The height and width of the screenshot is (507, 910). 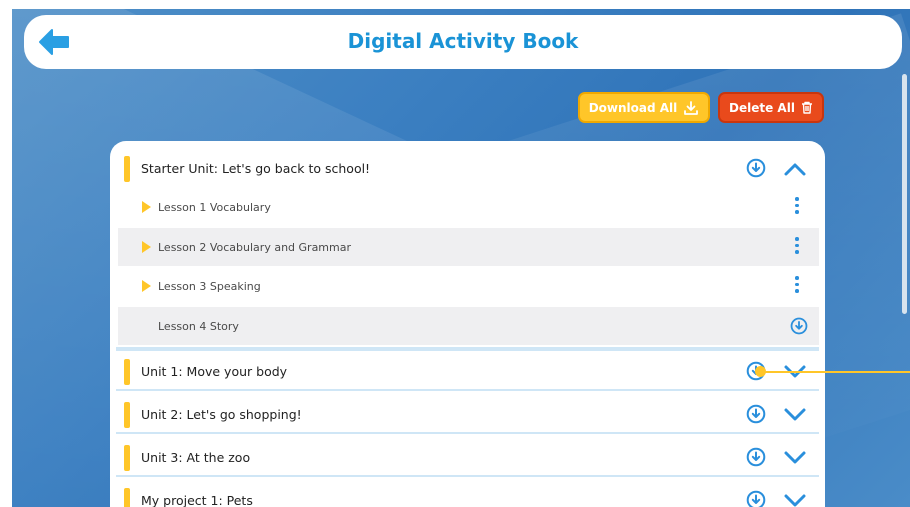 I want to click on unit-label: Unit 1: Move your body, so click(x=214, y=371).